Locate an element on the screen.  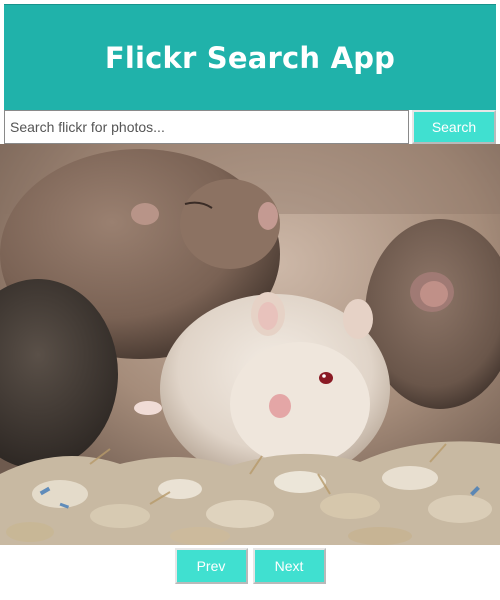
pagination: Prev Next is located at coordinates (250, 566).